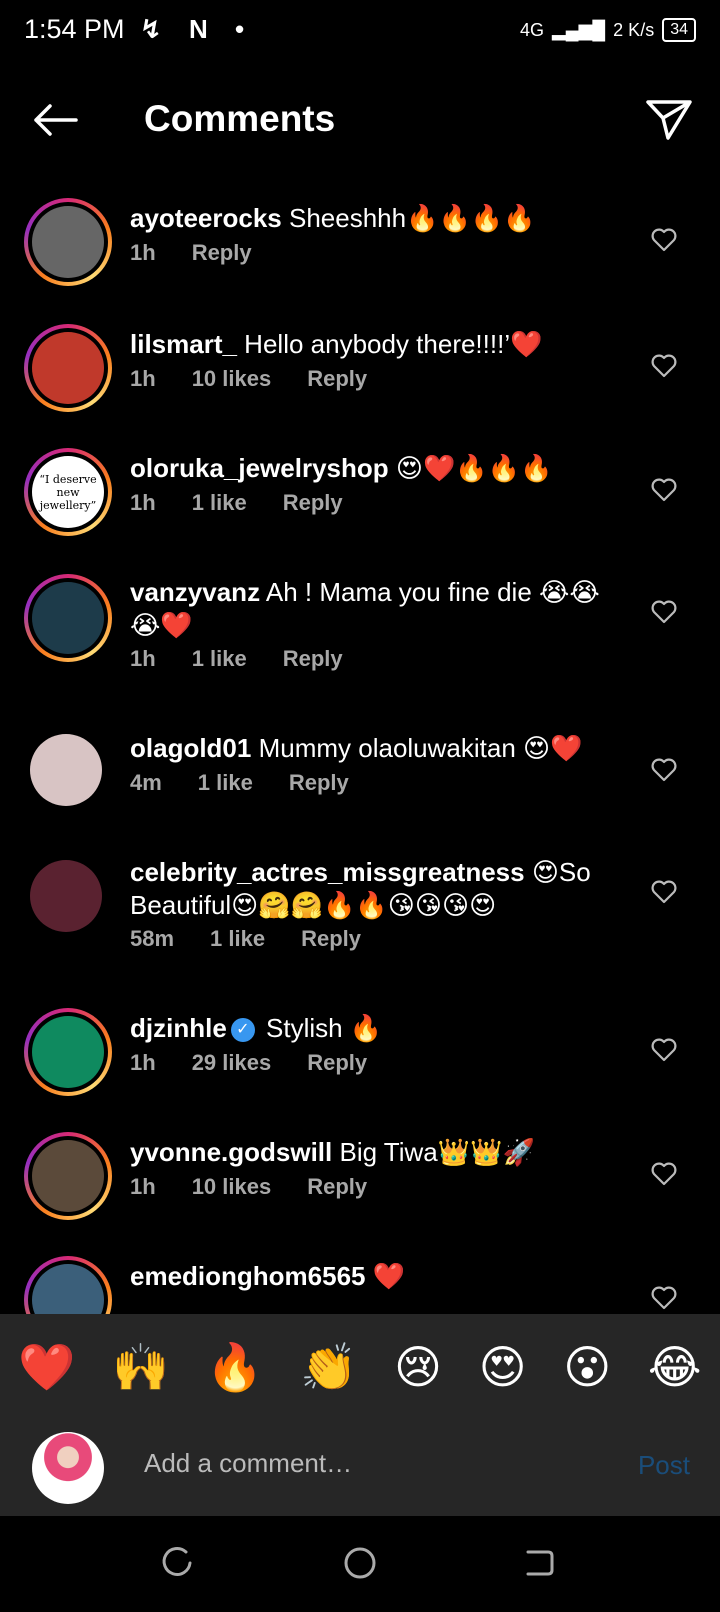 The image size is (720, 1612). Describe the element at coordinates (408, 218) in the screenshot. I see `comment-body: Sheeshhh🔥🔥🔥🔥` at that location.